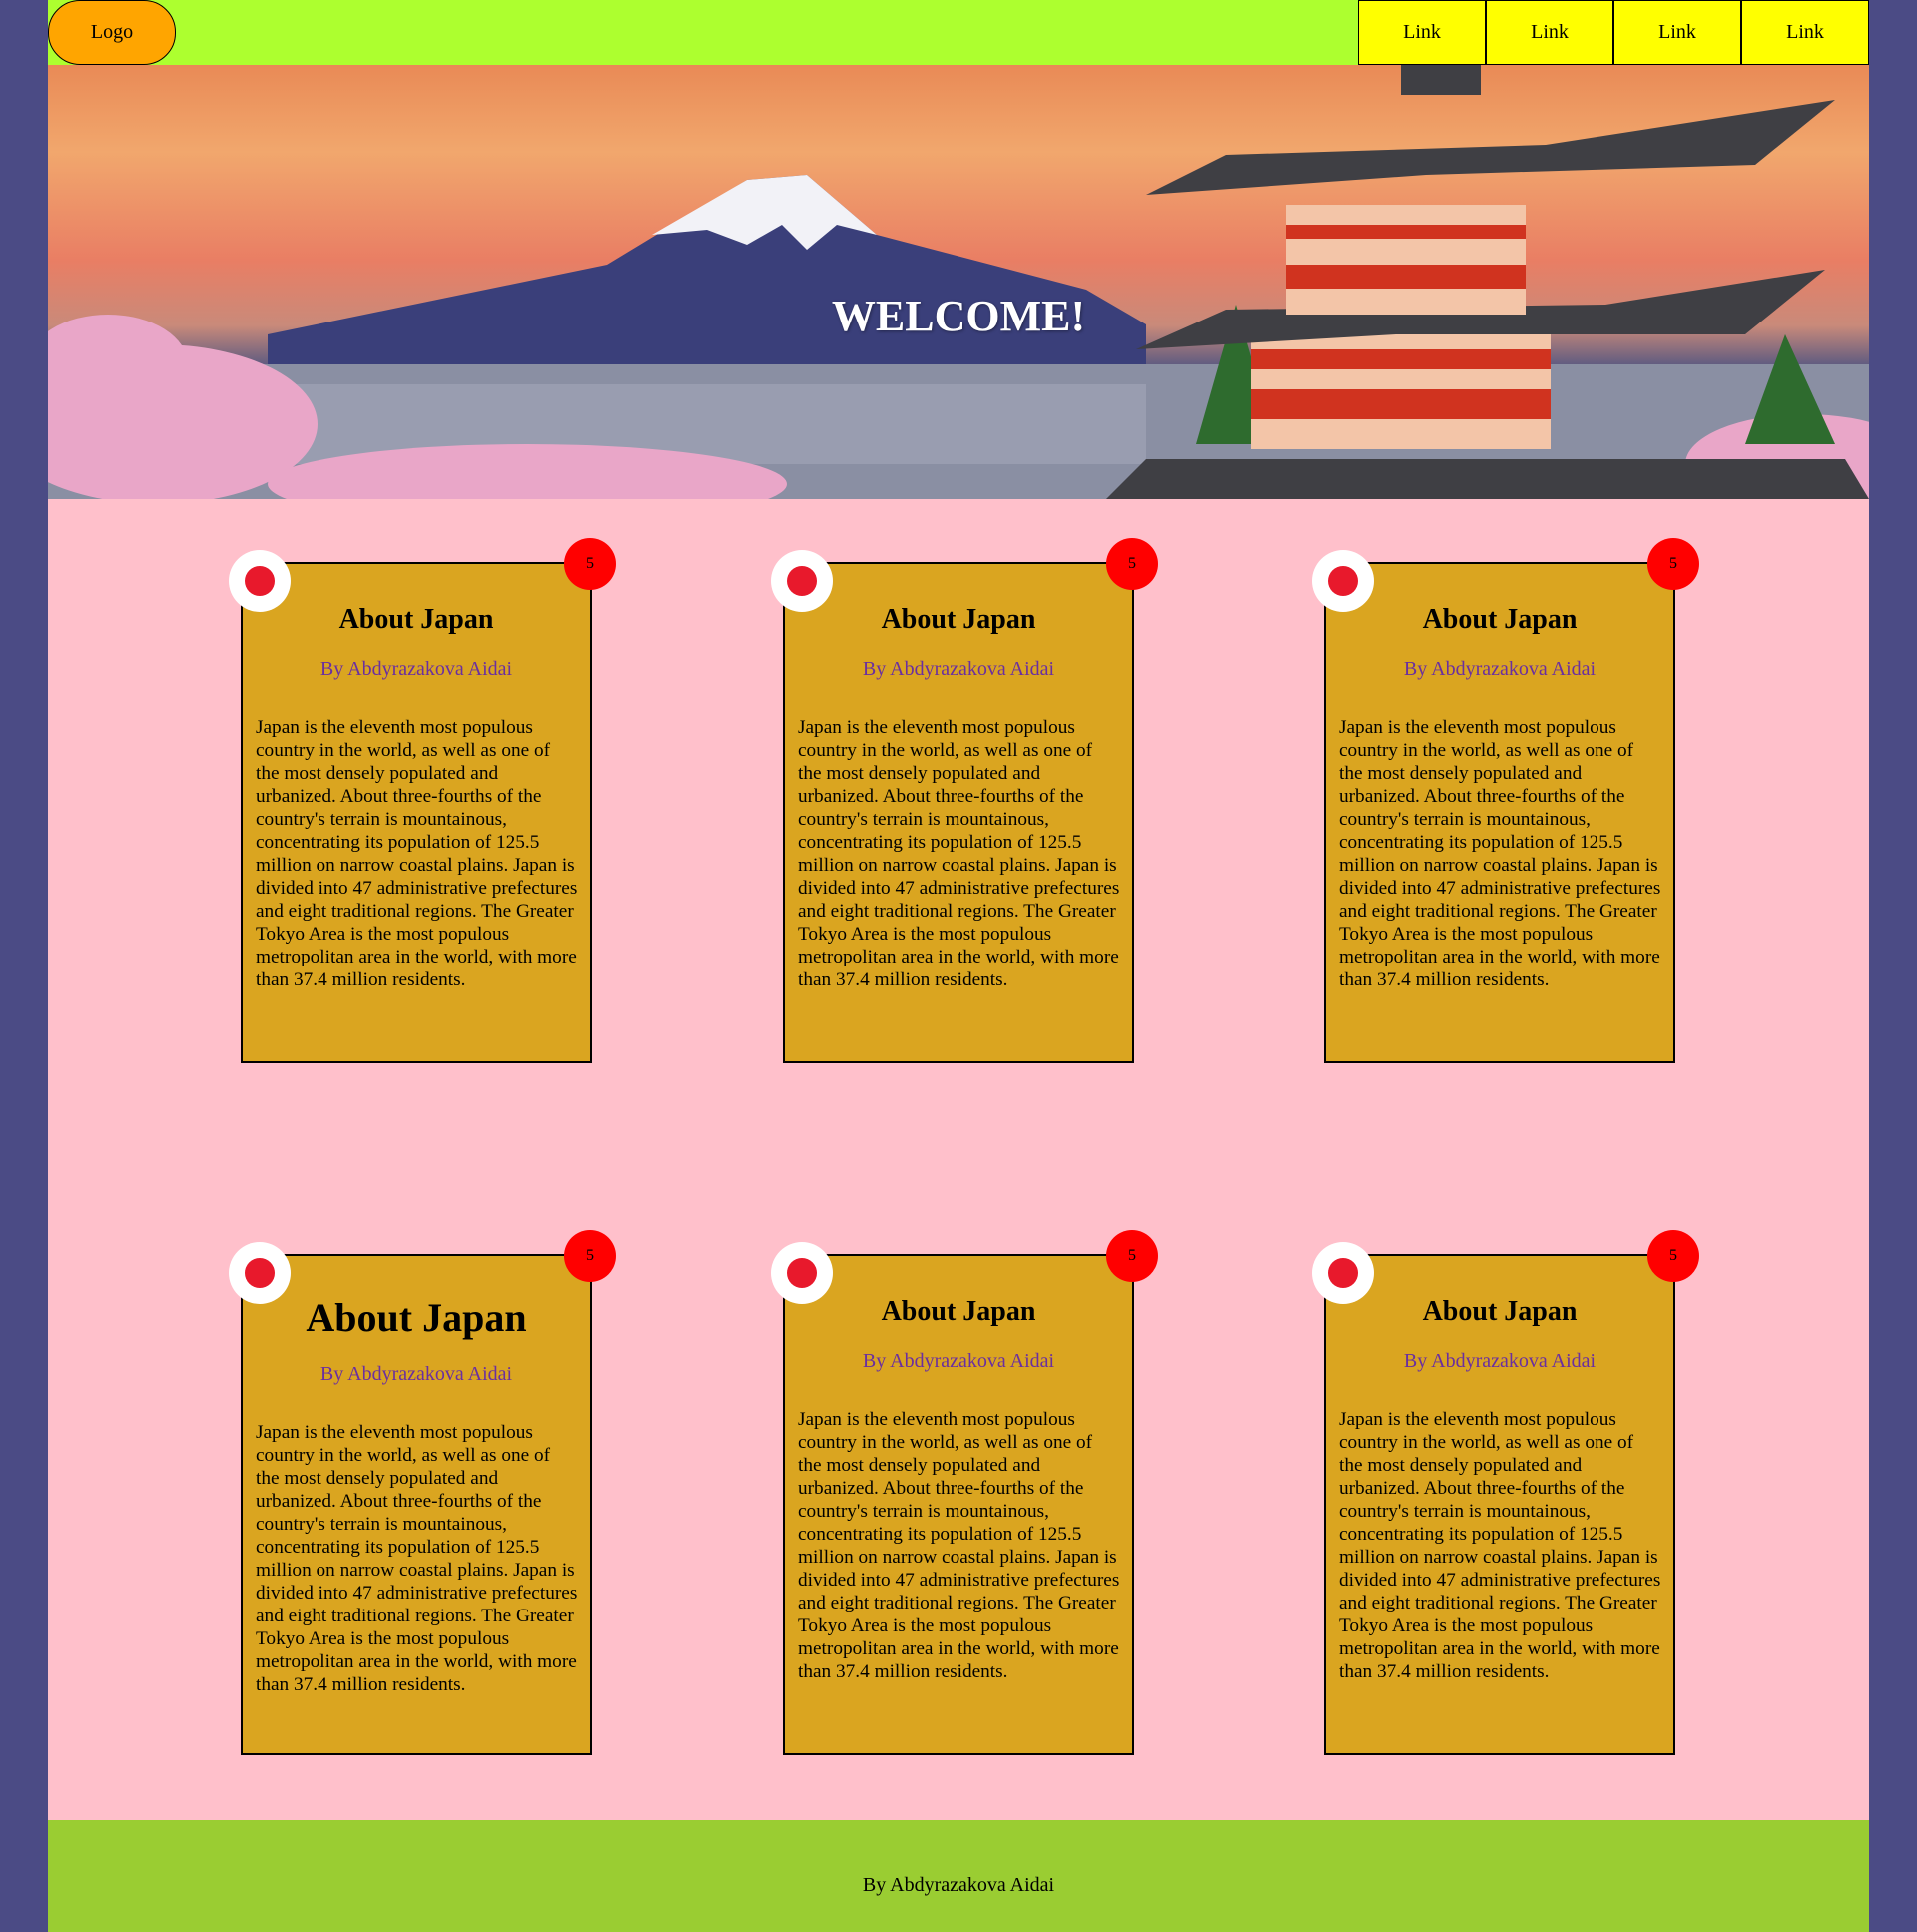 This screenshot has width=1917, height=1932. I want to click on nav-link-3: Link, so click(1677, 32).